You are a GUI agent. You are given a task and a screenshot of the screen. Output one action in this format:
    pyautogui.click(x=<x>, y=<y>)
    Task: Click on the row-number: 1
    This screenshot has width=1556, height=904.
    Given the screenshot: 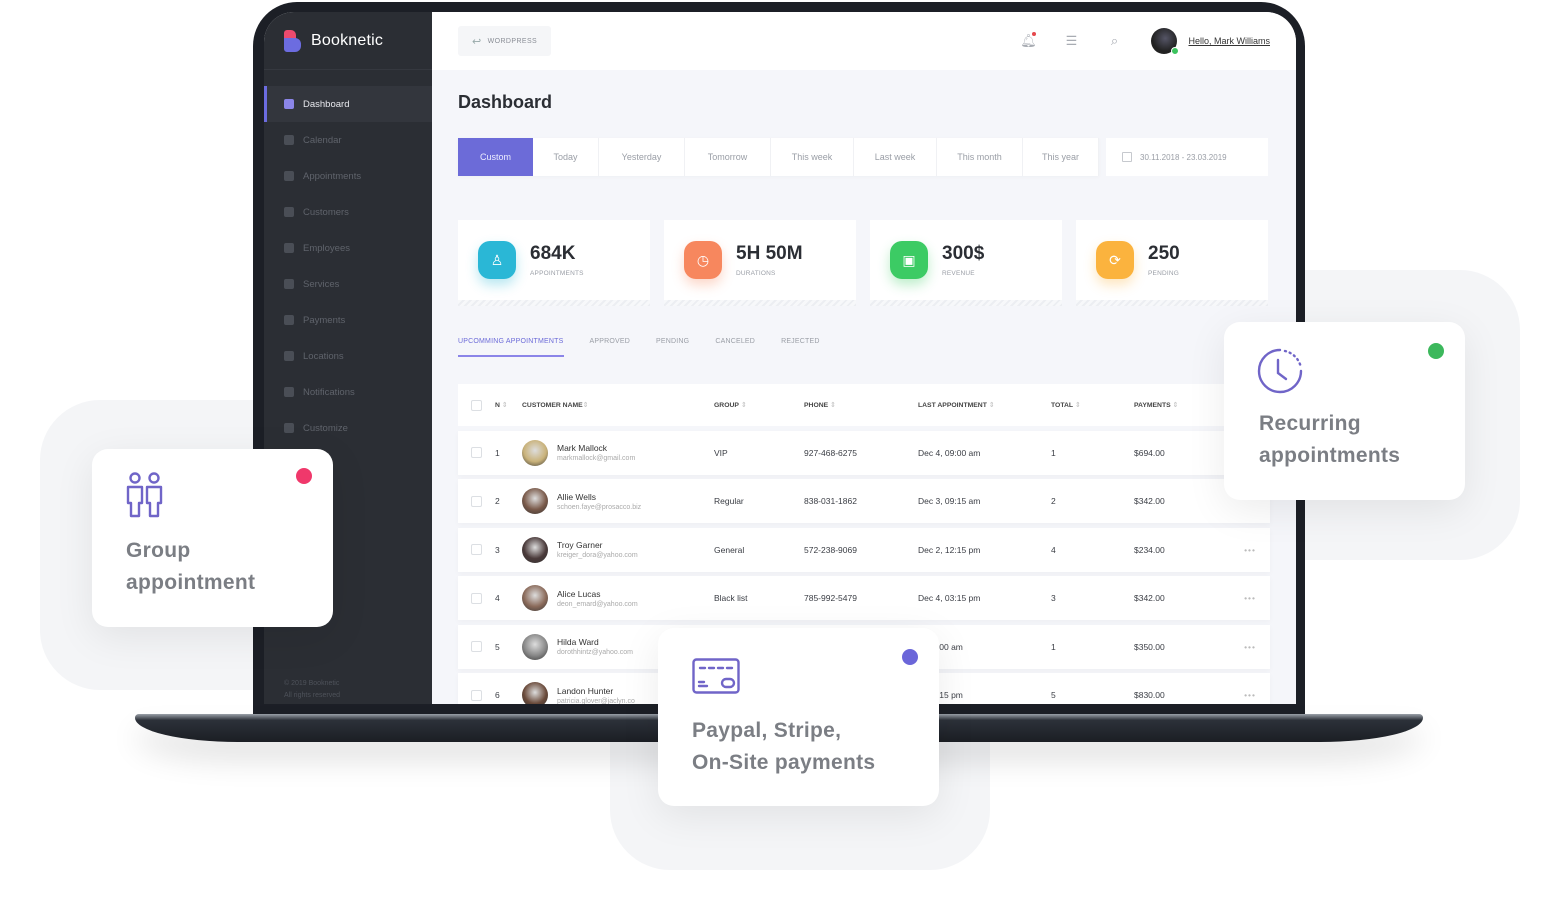 What is the action you would take?
    pyautogui.click(x=497, y=452)
    